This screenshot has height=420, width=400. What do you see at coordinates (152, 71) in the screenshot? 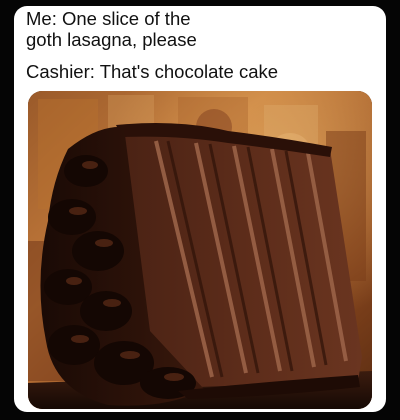
I see `caption-line-3: Cashier: That's chocolate cake` at bounding box center [152, 71].